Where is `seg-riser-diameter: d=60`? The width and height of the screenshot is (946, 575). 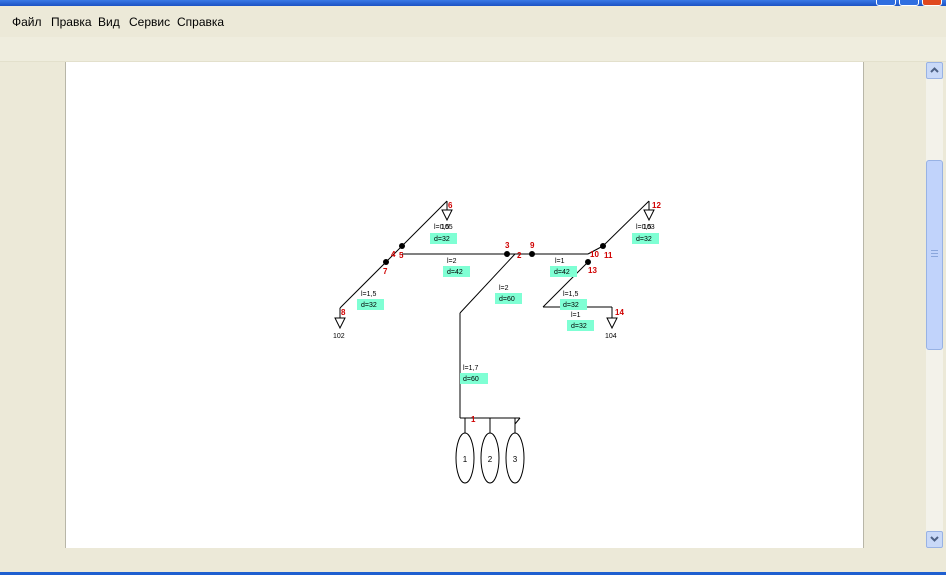
seg-riser-diameter: d=60 is located at coordinates (471, 379).